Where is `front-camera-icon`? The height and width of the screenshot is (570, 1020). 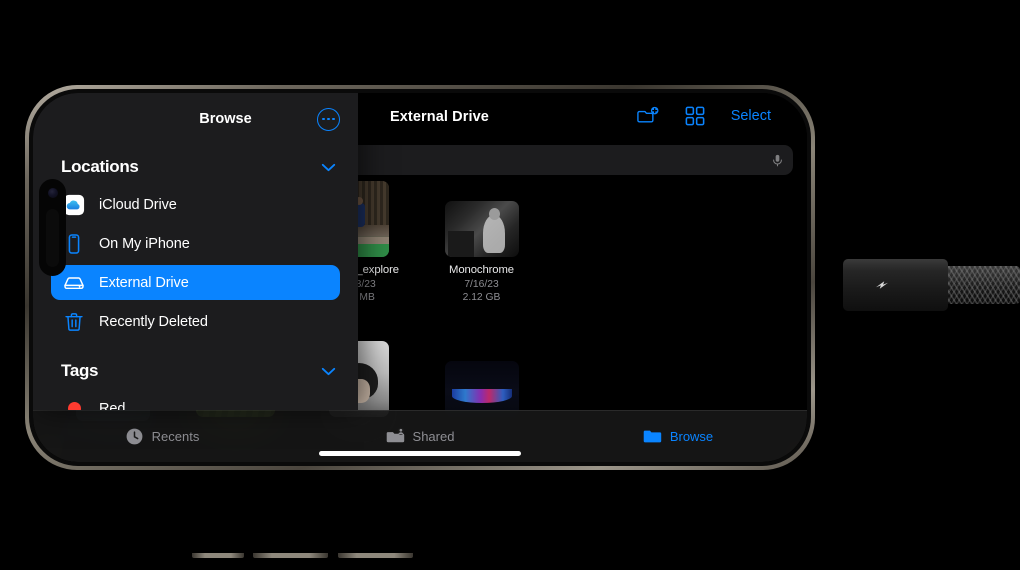
front-camera-icon is located at coordinates (53, 193).